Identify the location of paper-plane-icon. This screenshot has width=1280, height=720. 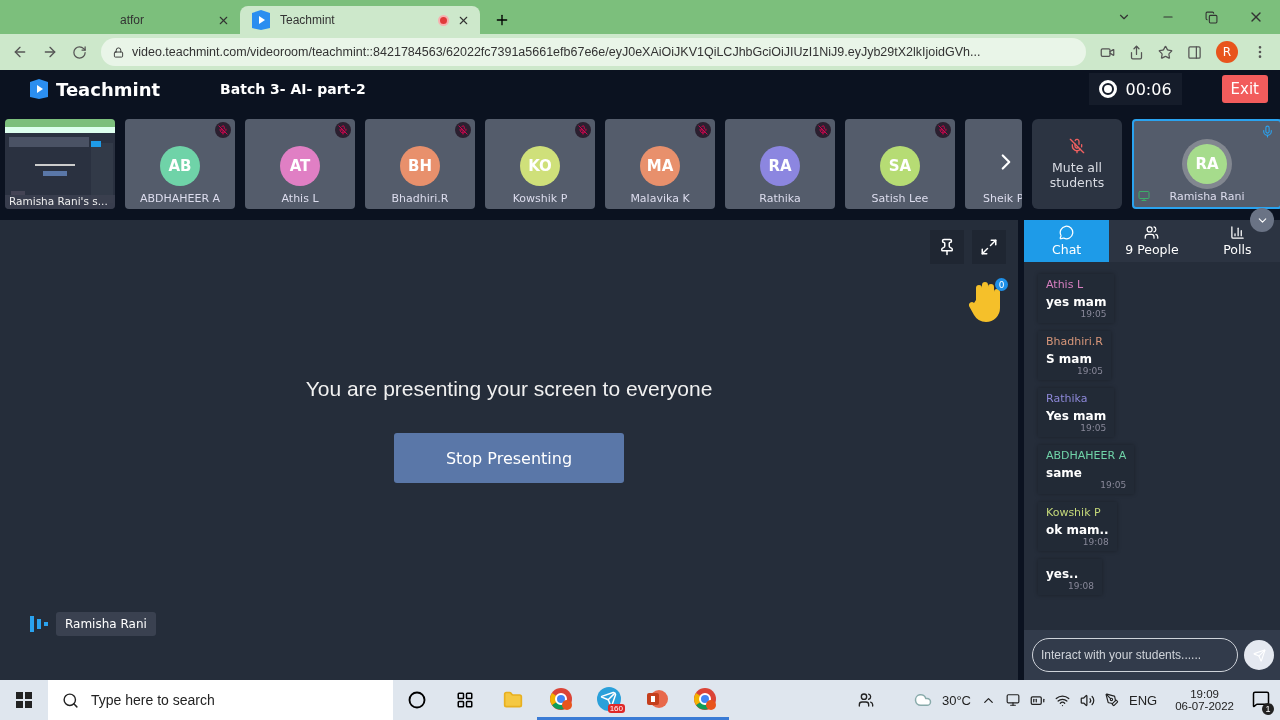
(609, 698).